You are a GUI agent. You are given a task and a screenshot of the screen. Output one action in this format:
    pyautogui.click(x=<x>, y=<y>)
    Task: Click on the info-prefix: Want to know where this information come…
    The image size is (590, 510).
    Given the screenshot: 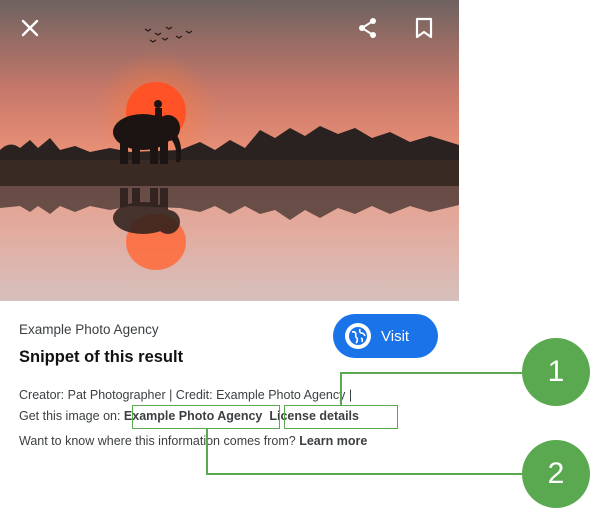 What is the action you would take?
    pyautogui.click(x=159, y=441)
    